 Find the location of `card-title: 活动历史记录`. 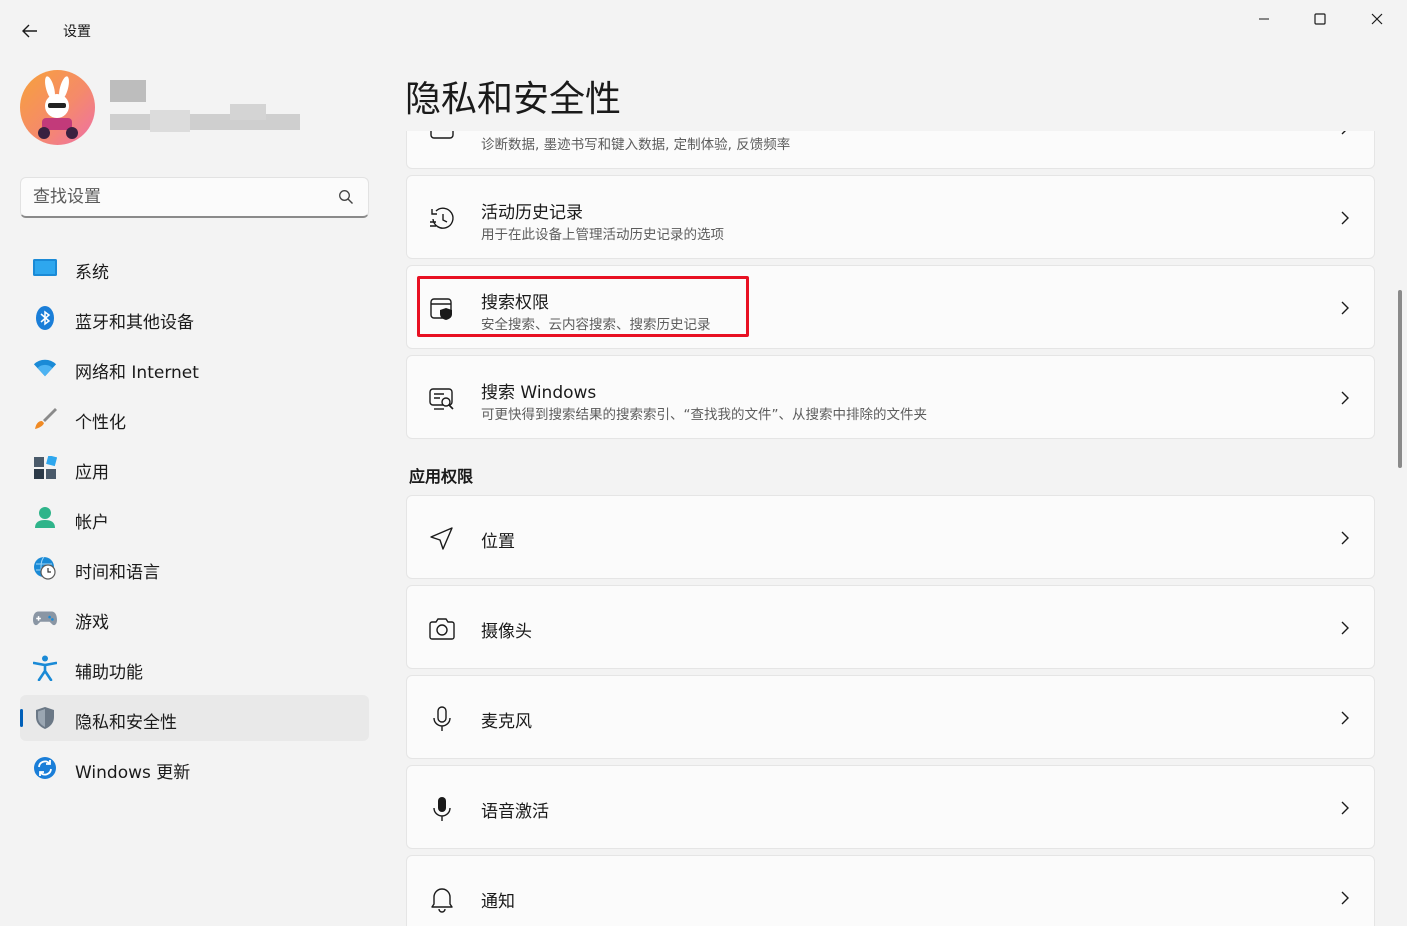

card-title: 活动历史记录 is located at coordinates (532, 213).